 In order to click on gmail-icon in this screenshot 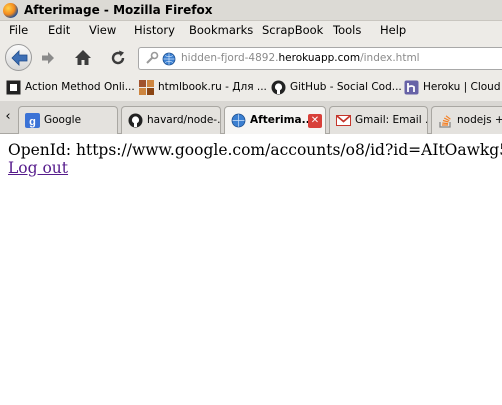, I will do `click(343, 120)`.